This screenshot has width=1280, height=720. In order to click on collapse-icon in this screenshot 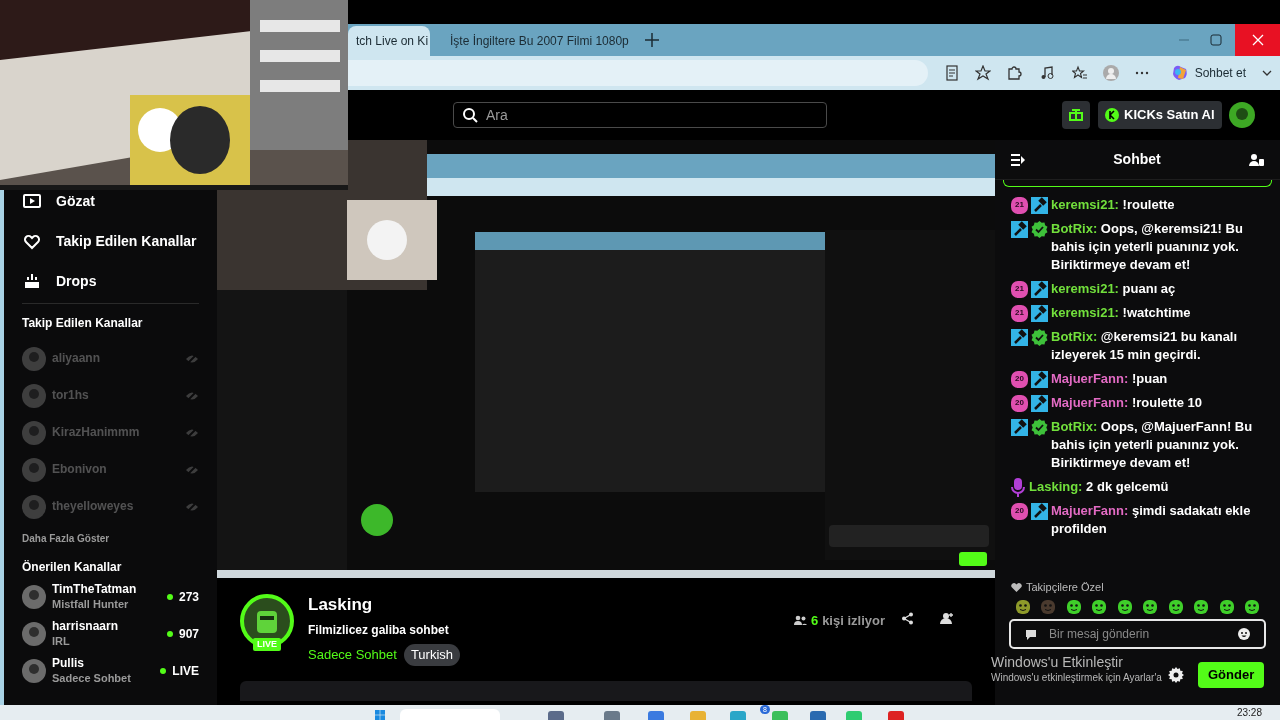, I will do `click(1018, 159)`.